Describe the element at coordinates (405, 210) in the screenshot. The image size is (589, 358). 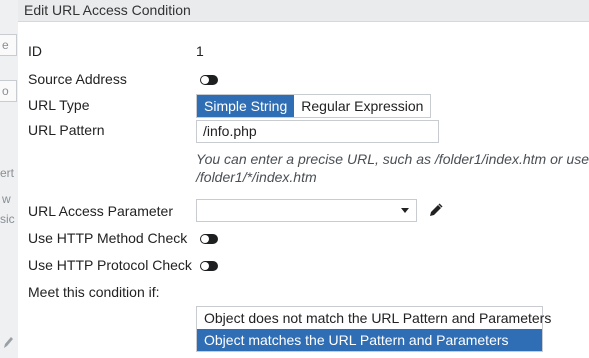
I see `chevron-down-icon` at that location.